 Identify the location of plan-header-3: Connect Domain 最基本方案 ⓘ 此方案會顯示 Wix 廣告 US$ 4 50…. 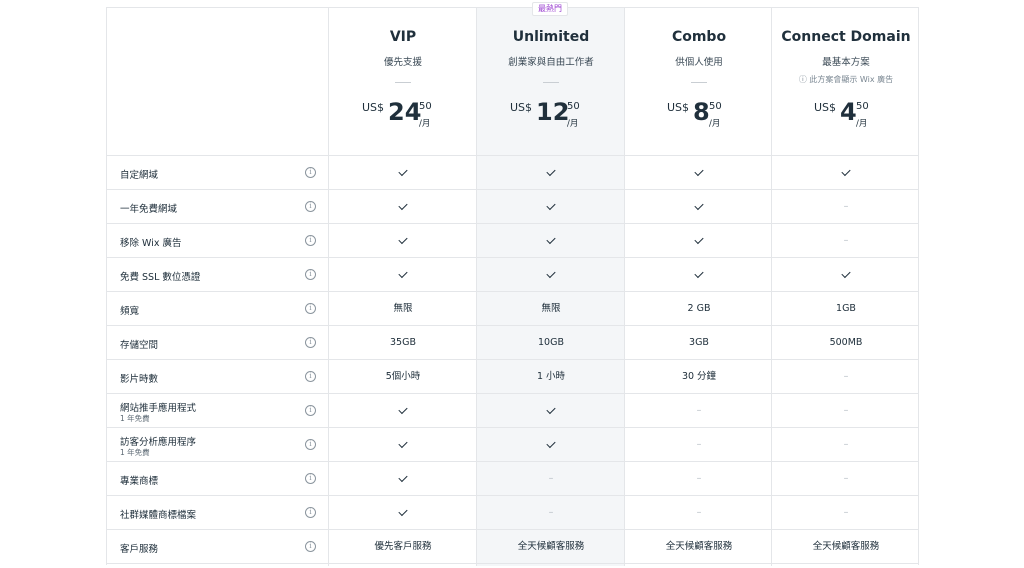
(846, 82).